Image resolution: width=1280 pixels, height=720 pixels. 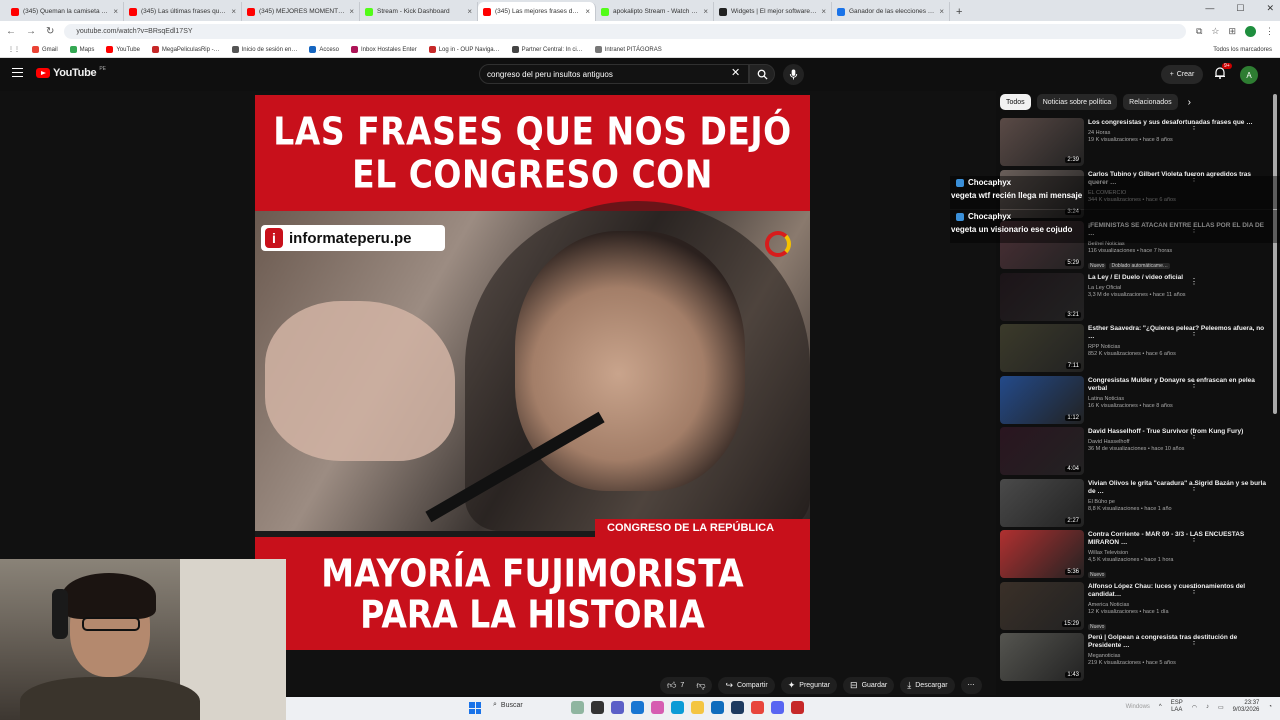 What do you see at coordinates (809, 685) in the screenshot?
I see `ask-button: ✦ Preguntar` at bounding box center [809, 685].